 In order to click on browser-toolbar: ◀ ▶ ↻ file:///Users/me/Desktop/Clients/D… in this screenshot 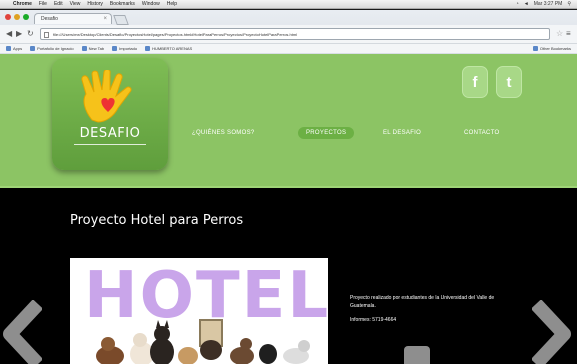, I will do `click(288, 34)`.